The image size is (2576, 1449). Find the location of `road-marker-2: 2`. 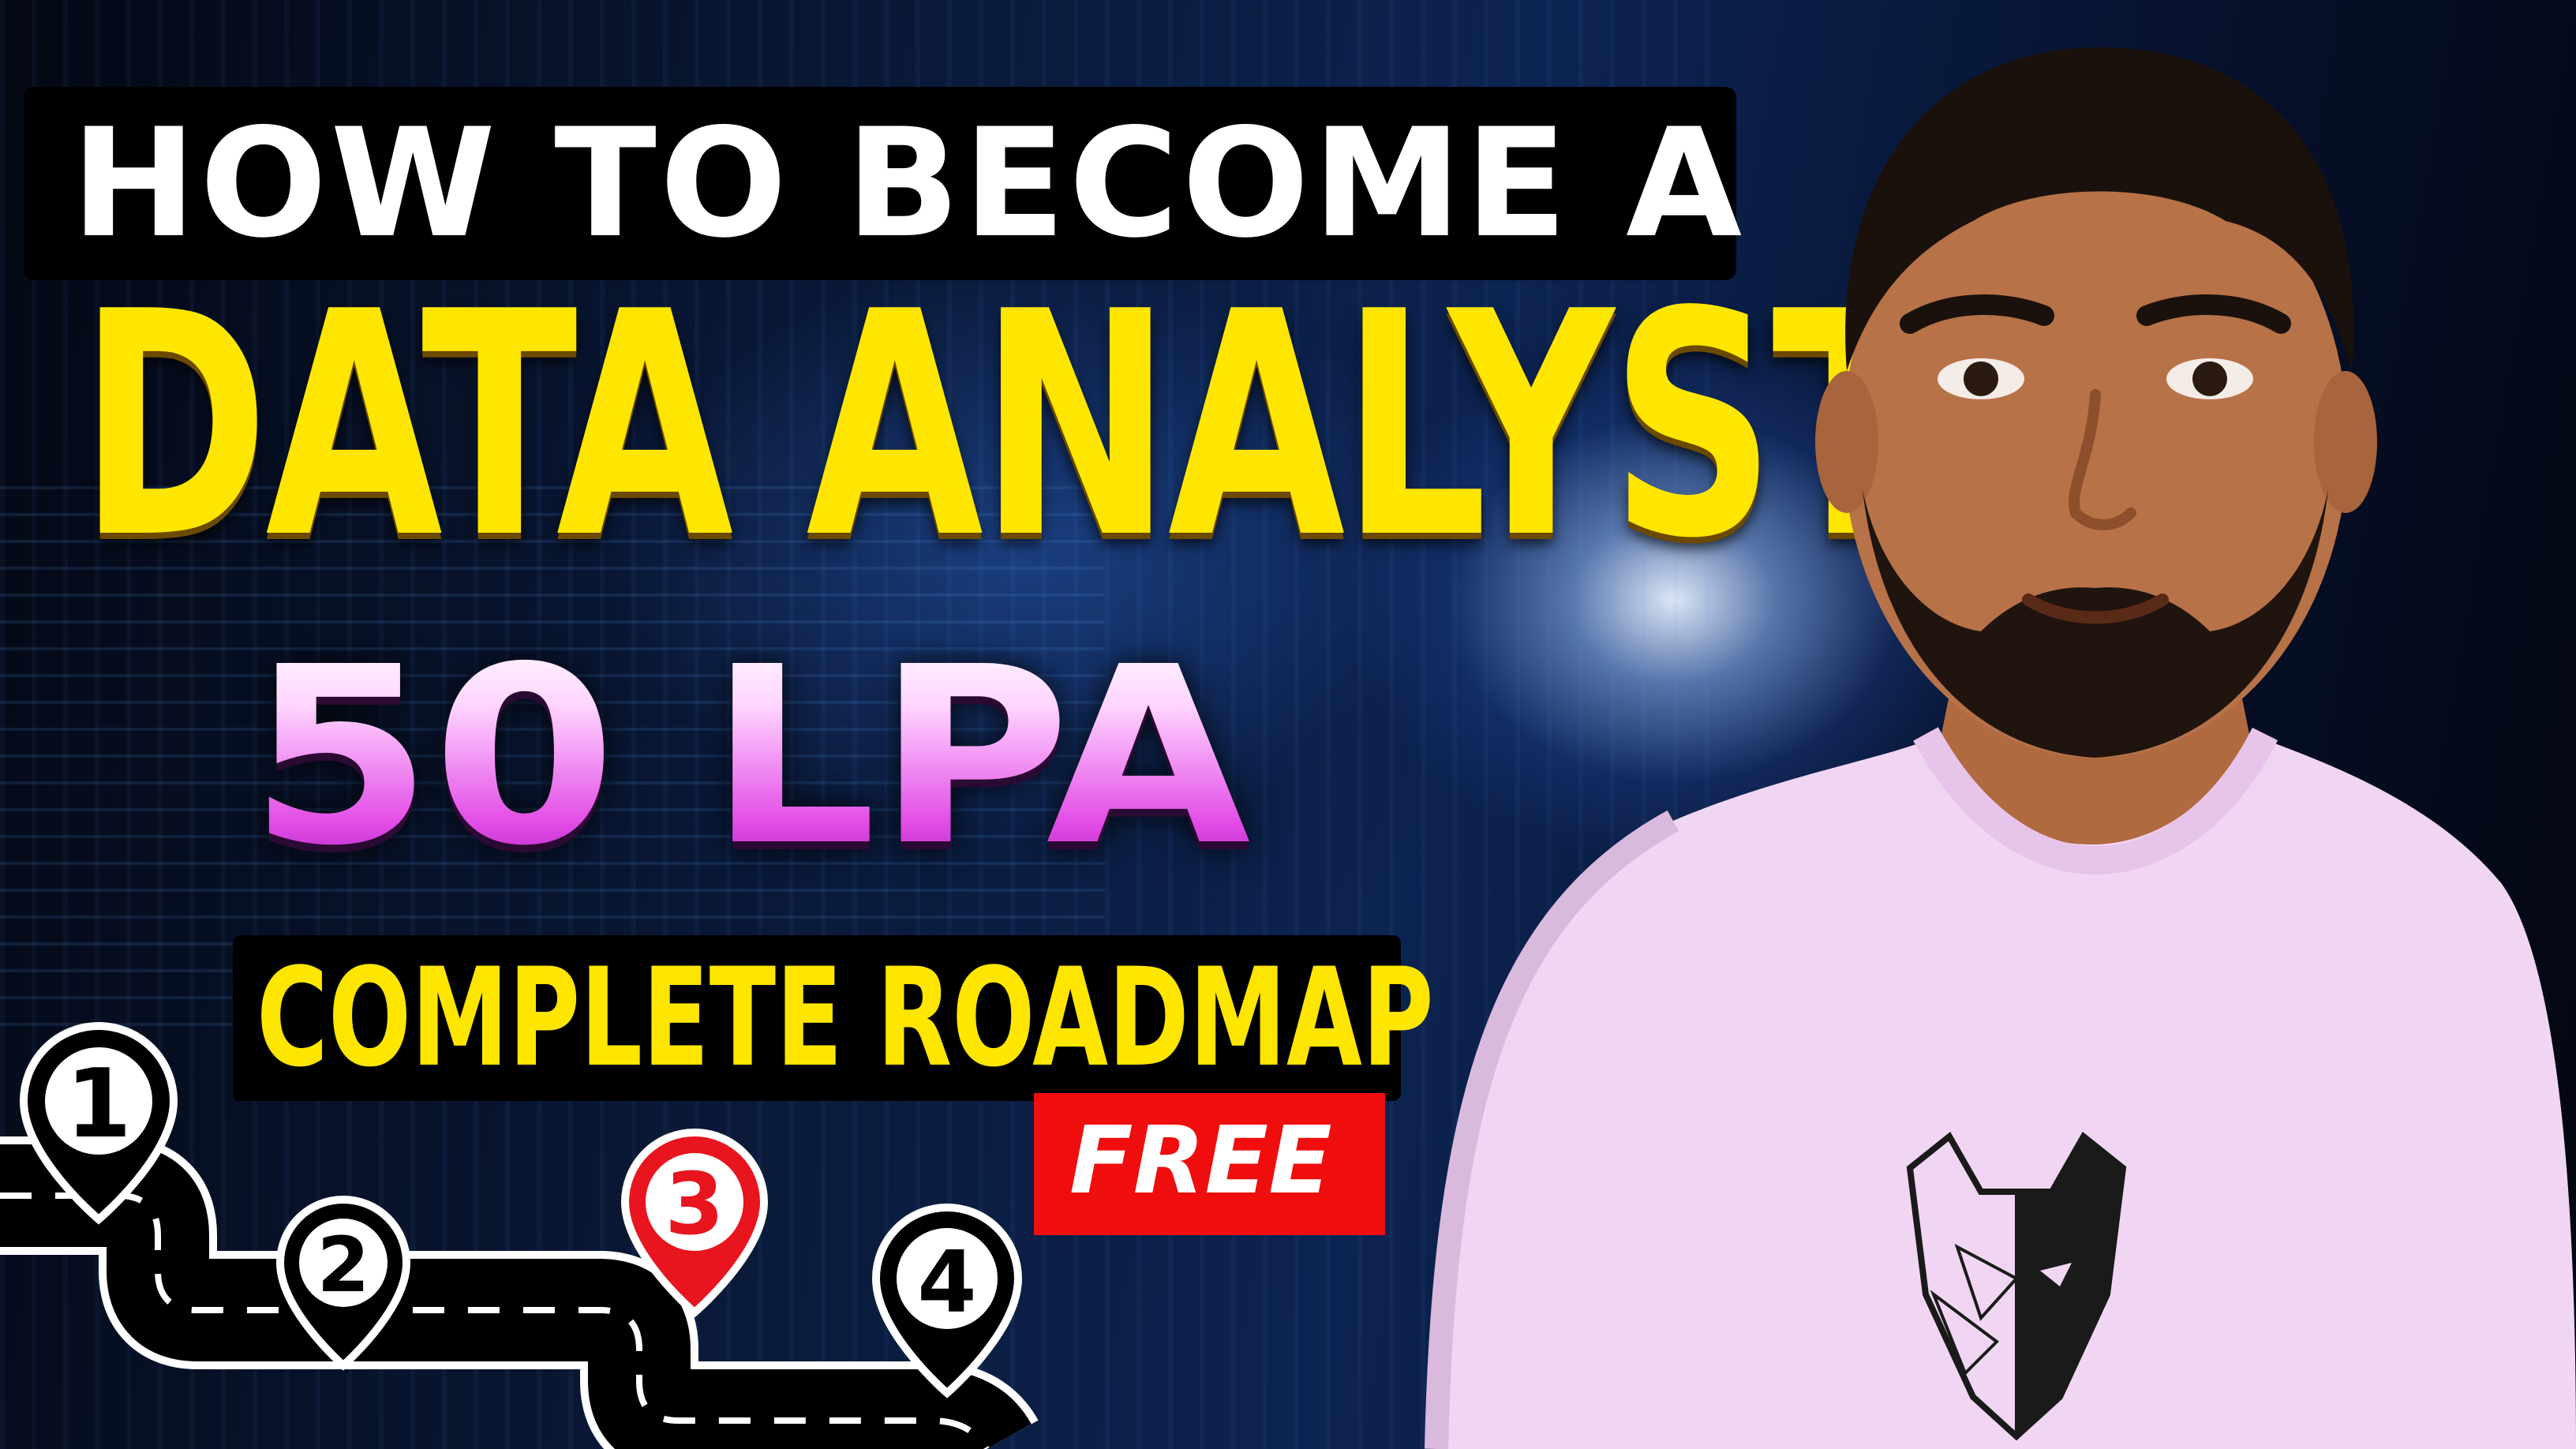

road-marker-2: 2 is located at coordinates (343, 1265).